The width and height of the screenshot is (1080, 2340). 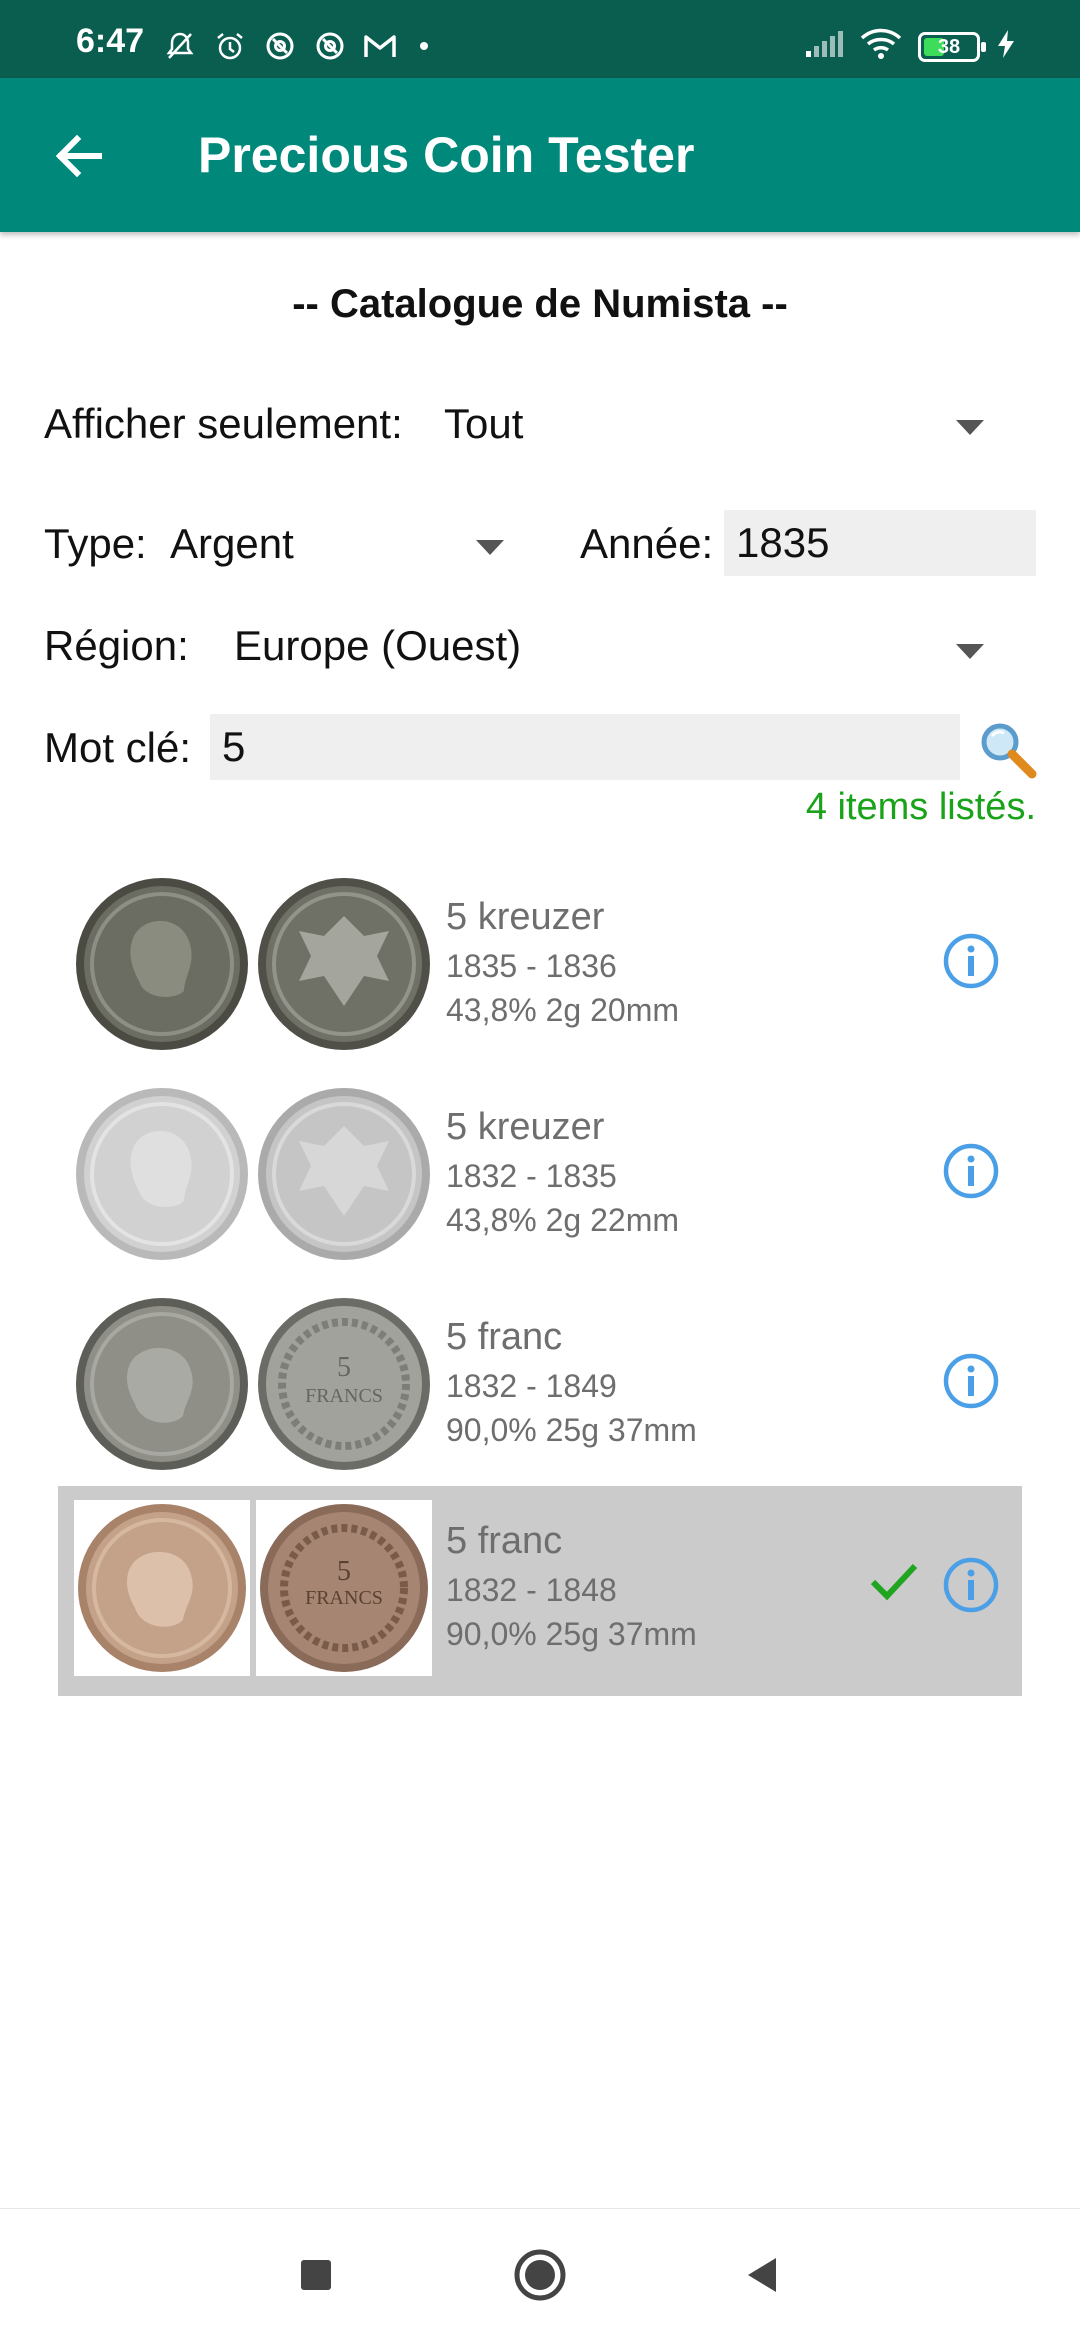 What do you see at coordinates (223, 423) in the screenshot?
I see `show-only-label: Afficher seulement:` at bounding box center [223, 423].